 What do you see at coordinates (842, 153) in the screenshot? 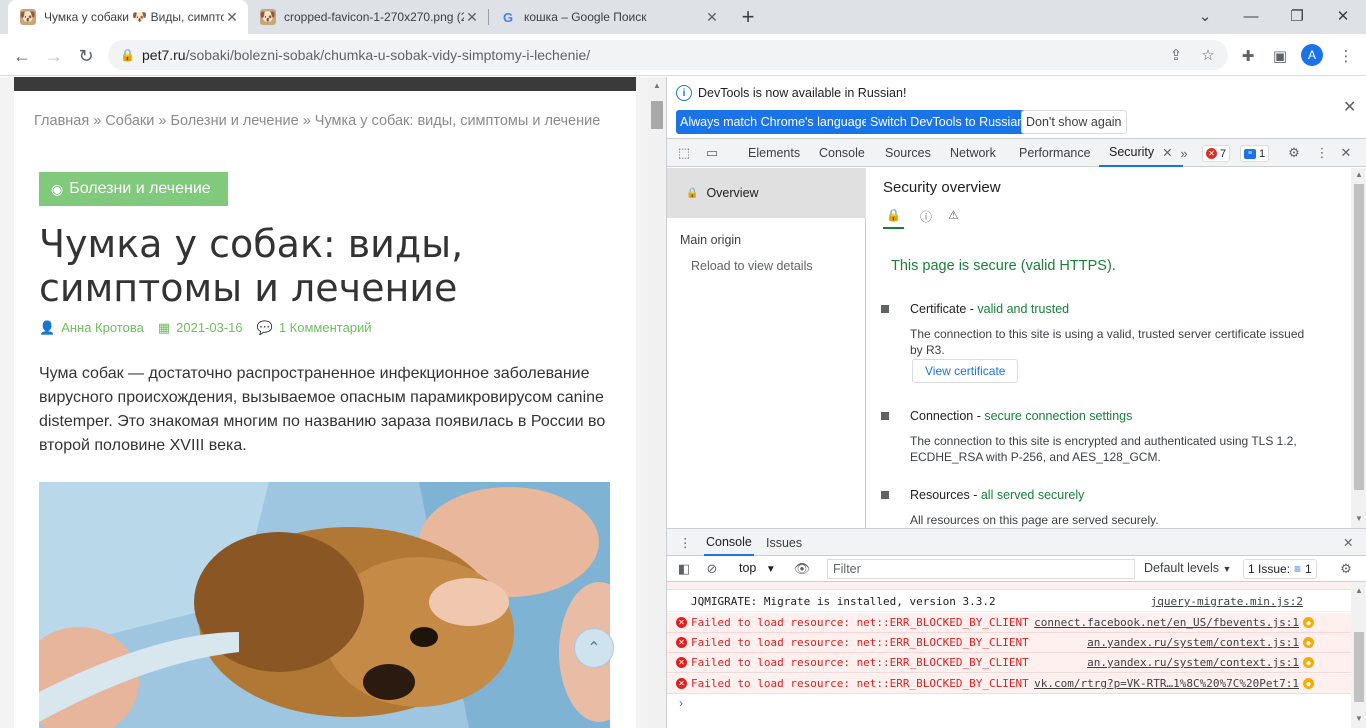
I see `tab-console: Console` at bounding box center [842, 153].